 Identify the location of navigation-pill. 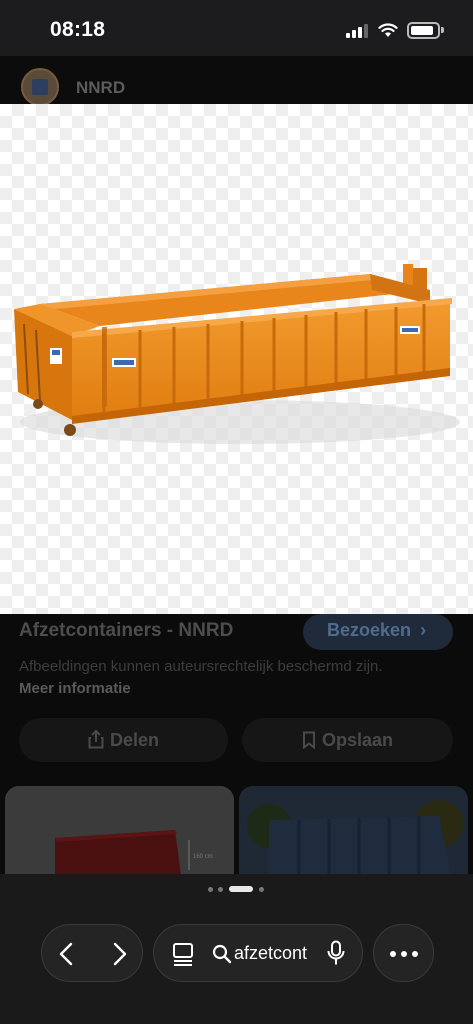
(92, 953).